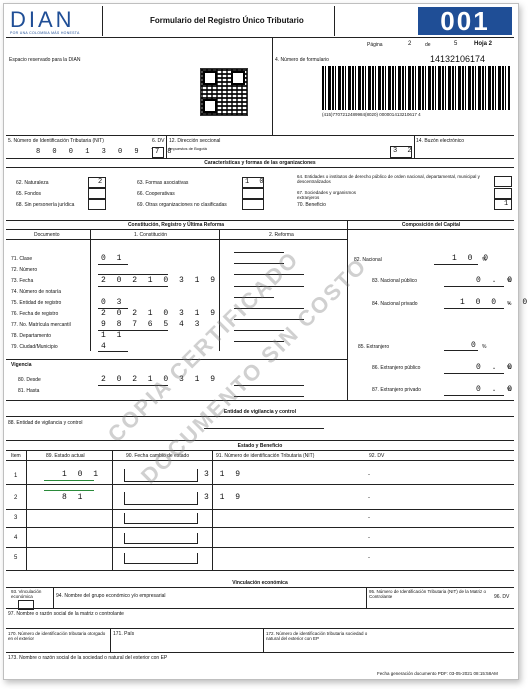  What do you see at coordinates (16, 538) in the screenshot?
I see `estado-item: 4` at bounding box center [16, 538].